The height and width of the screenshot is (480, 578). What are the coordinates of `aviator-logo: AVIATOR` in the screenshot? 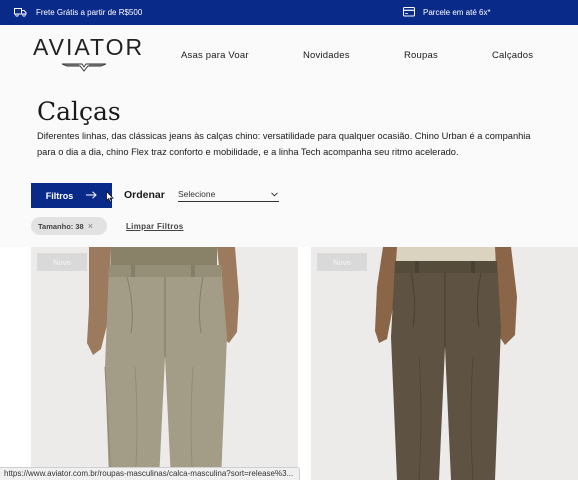 It's located at (89, 54).